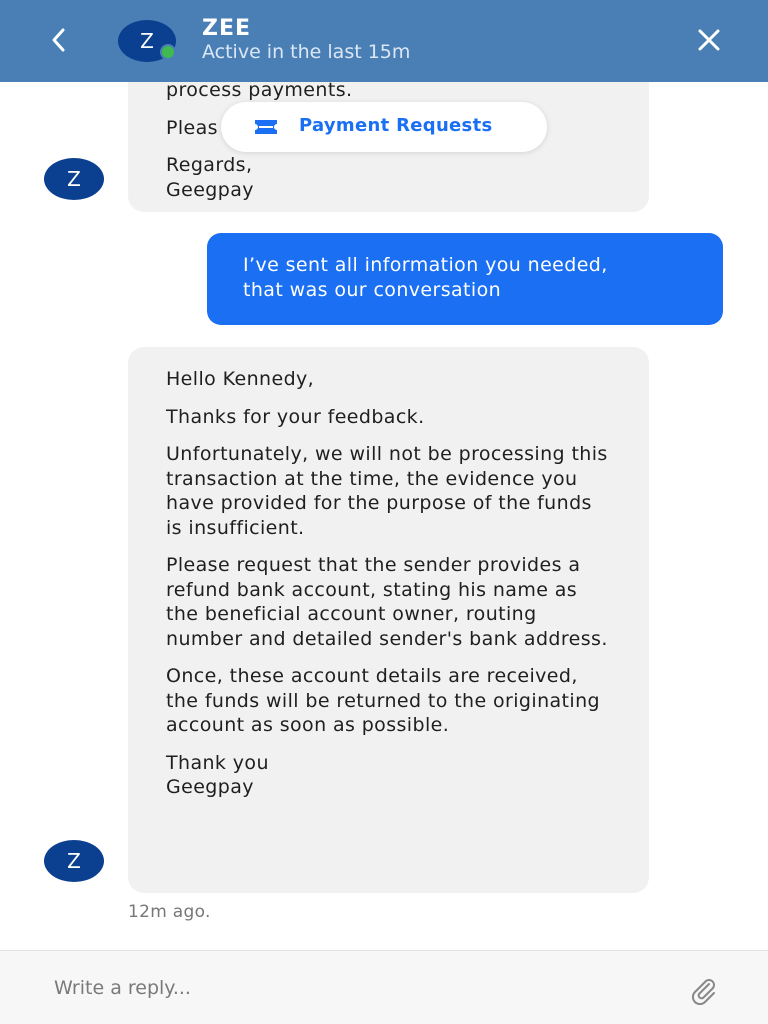 The image size is (768, 1024). Describe the element at coordinates (372, 289) in the screenshot. I see `message-text: that was our conversation` at that location.